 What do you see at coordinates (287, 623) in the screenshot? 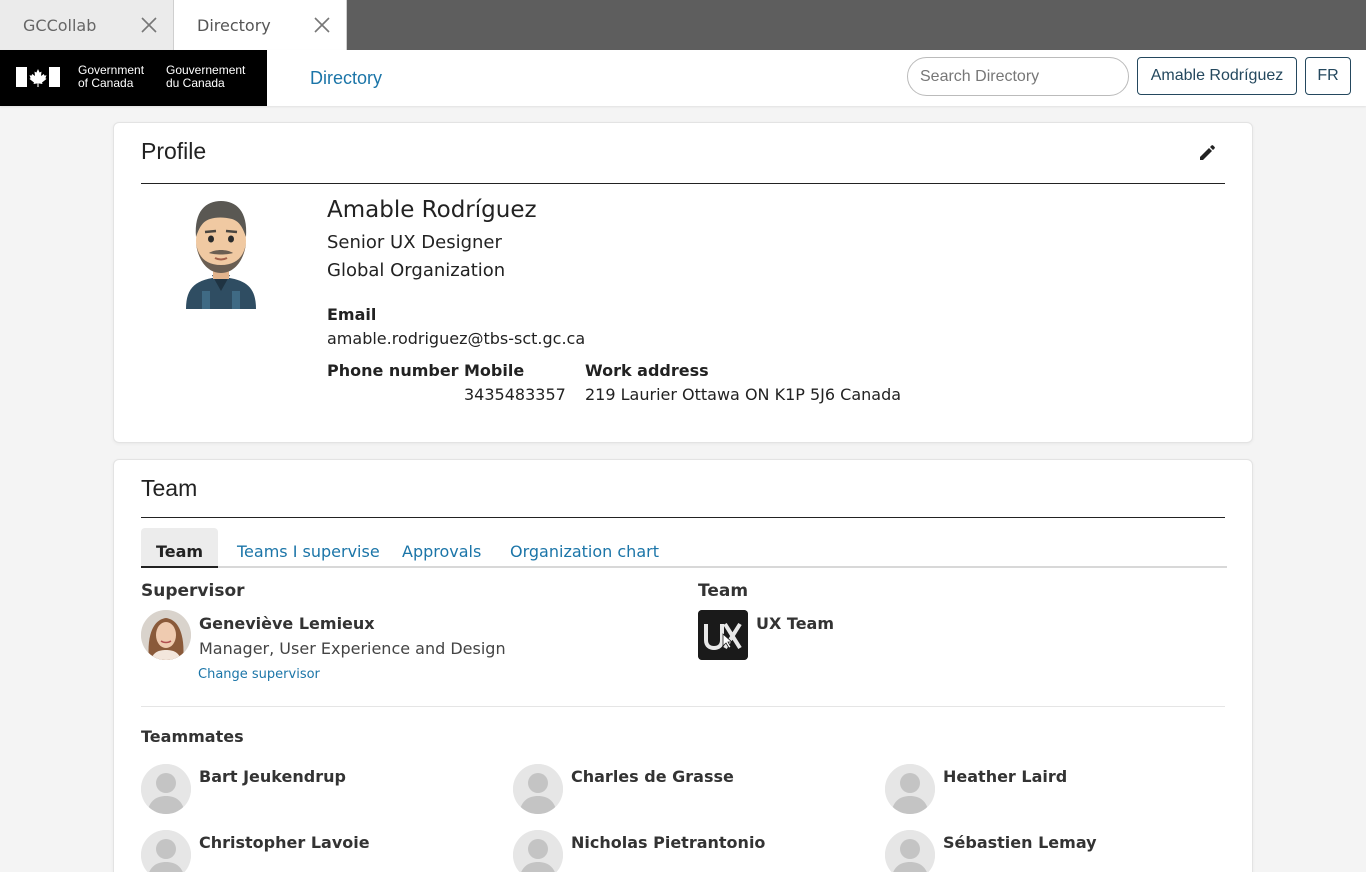
I see `supervisor-name: Geneviève Lemieux` at bounding box center [287, 623].